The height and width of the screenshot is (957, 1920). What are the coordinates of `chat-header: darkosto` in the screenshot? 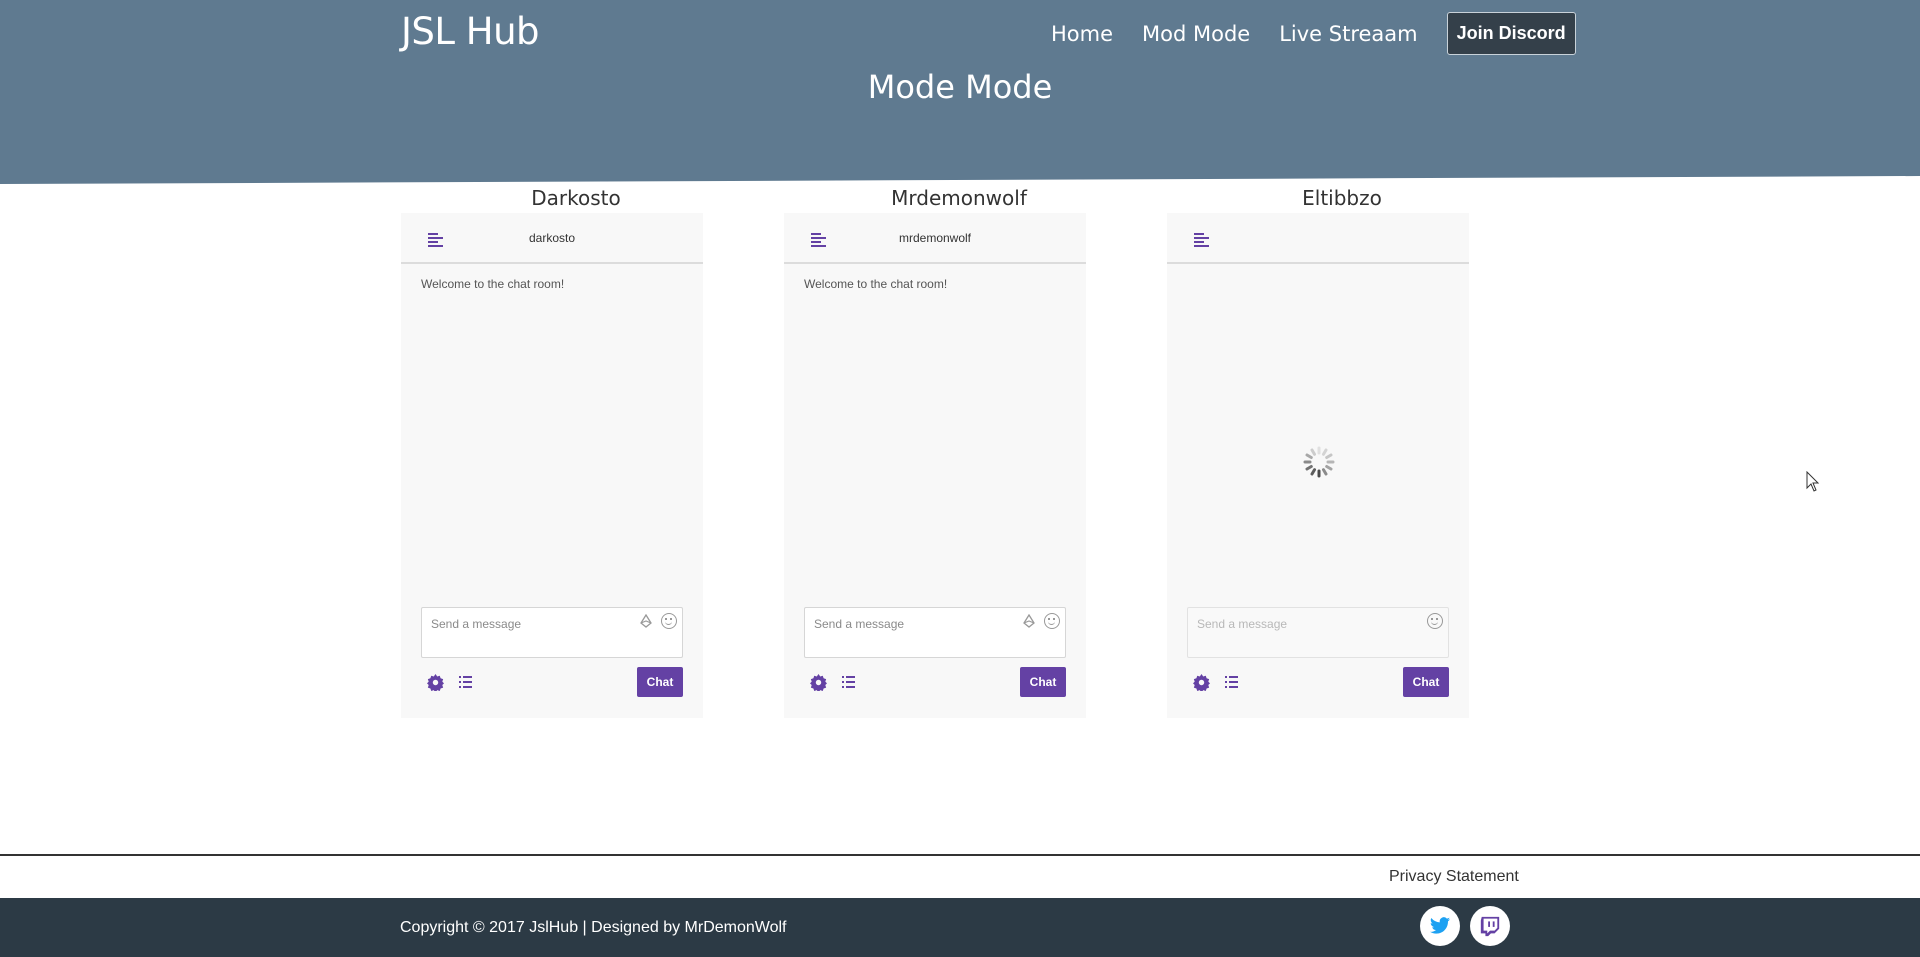 It's located at (552, 238).